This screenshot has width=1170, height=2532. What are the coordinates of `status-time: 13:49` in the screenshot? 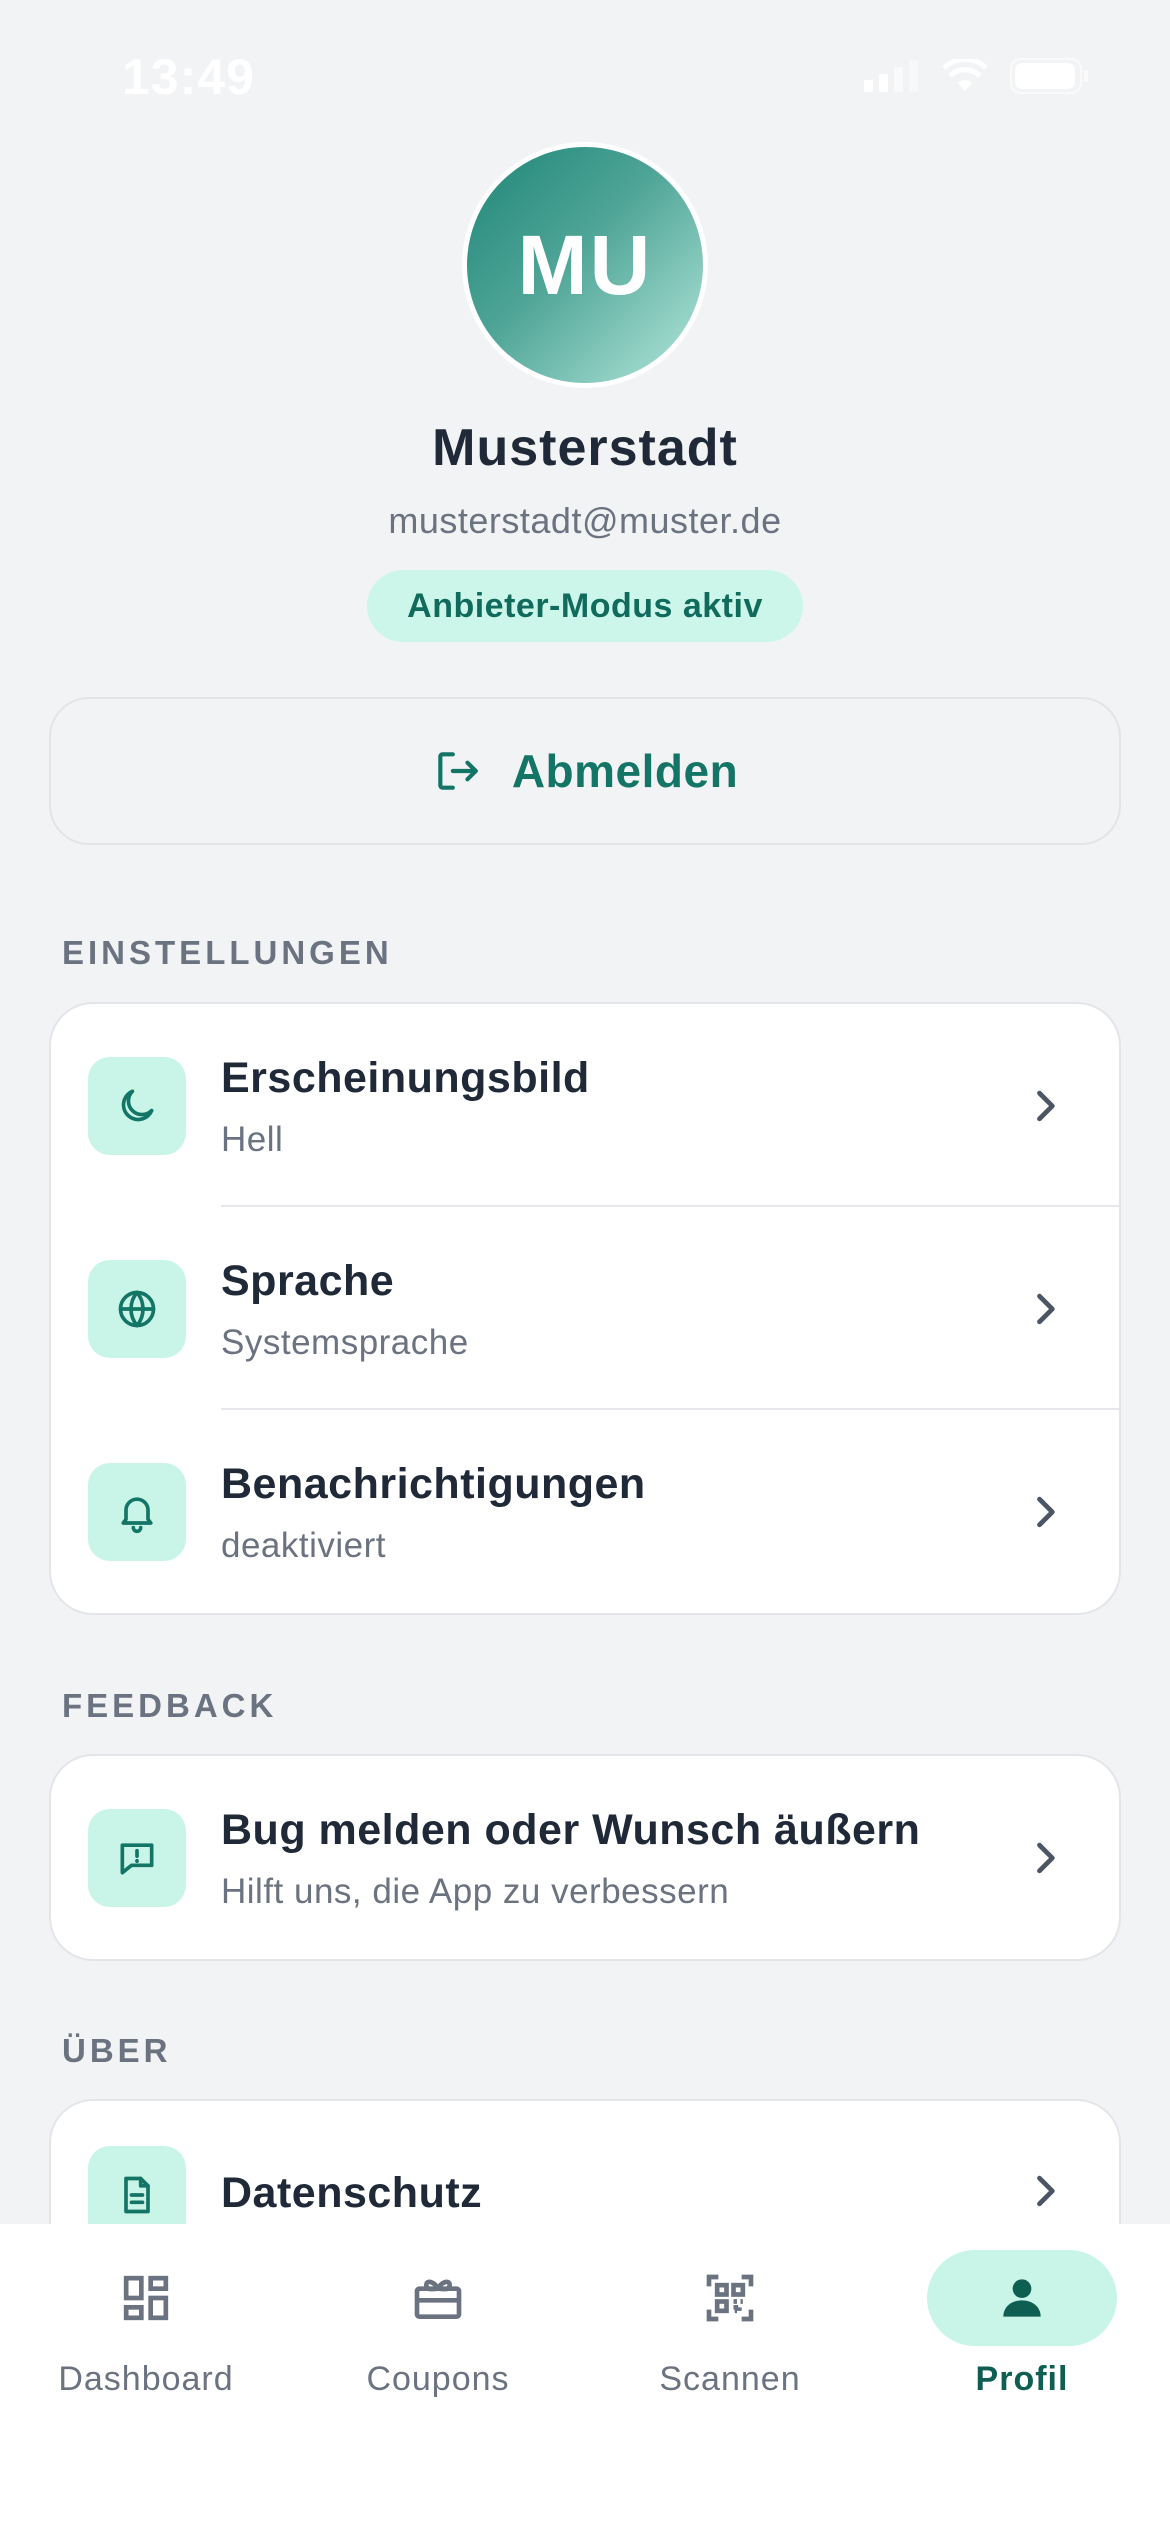 It's located at (188, 77).